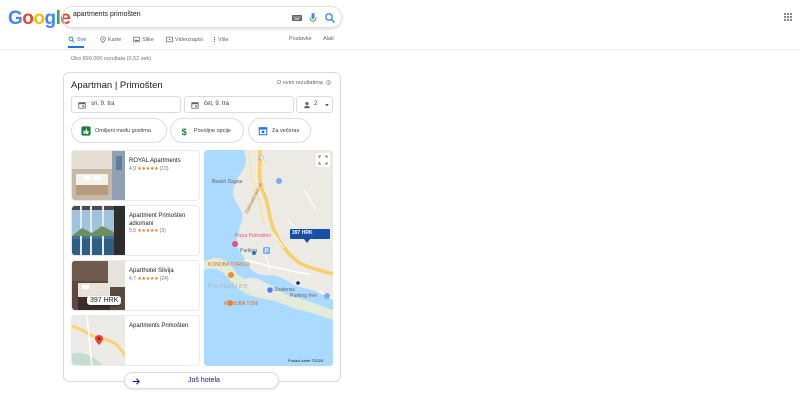 This screenshot has height=400, width=800. What do you see at coordinates (123, 131) in the screenshot?
I see `chip-label: Omiljeni među gostima` at bounding box center [123, 131].